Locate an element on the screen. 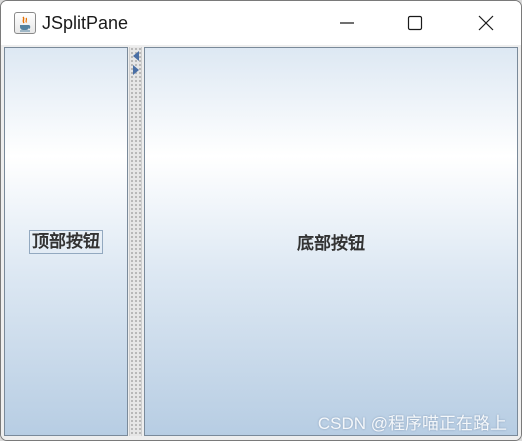  top-button-label: 顶部按钮 is located at coordinates (66, 241).